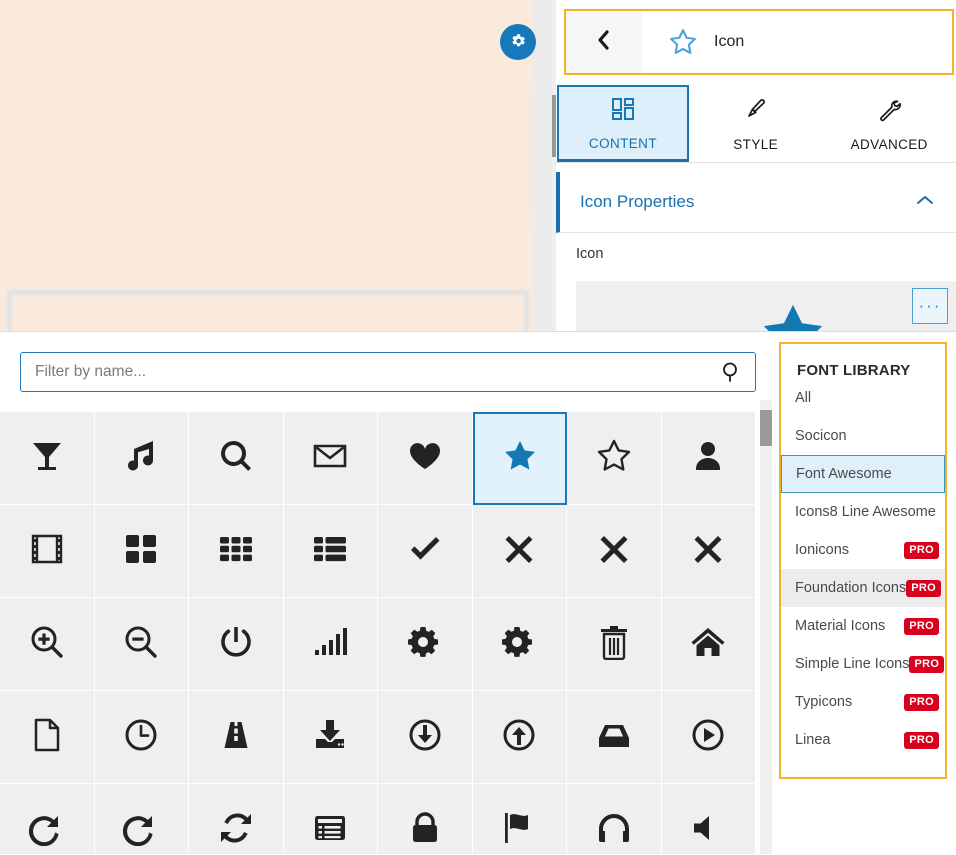 This screenshot has height=855, width=956. I want to click on icon-cell-glass, so click(47, 458).